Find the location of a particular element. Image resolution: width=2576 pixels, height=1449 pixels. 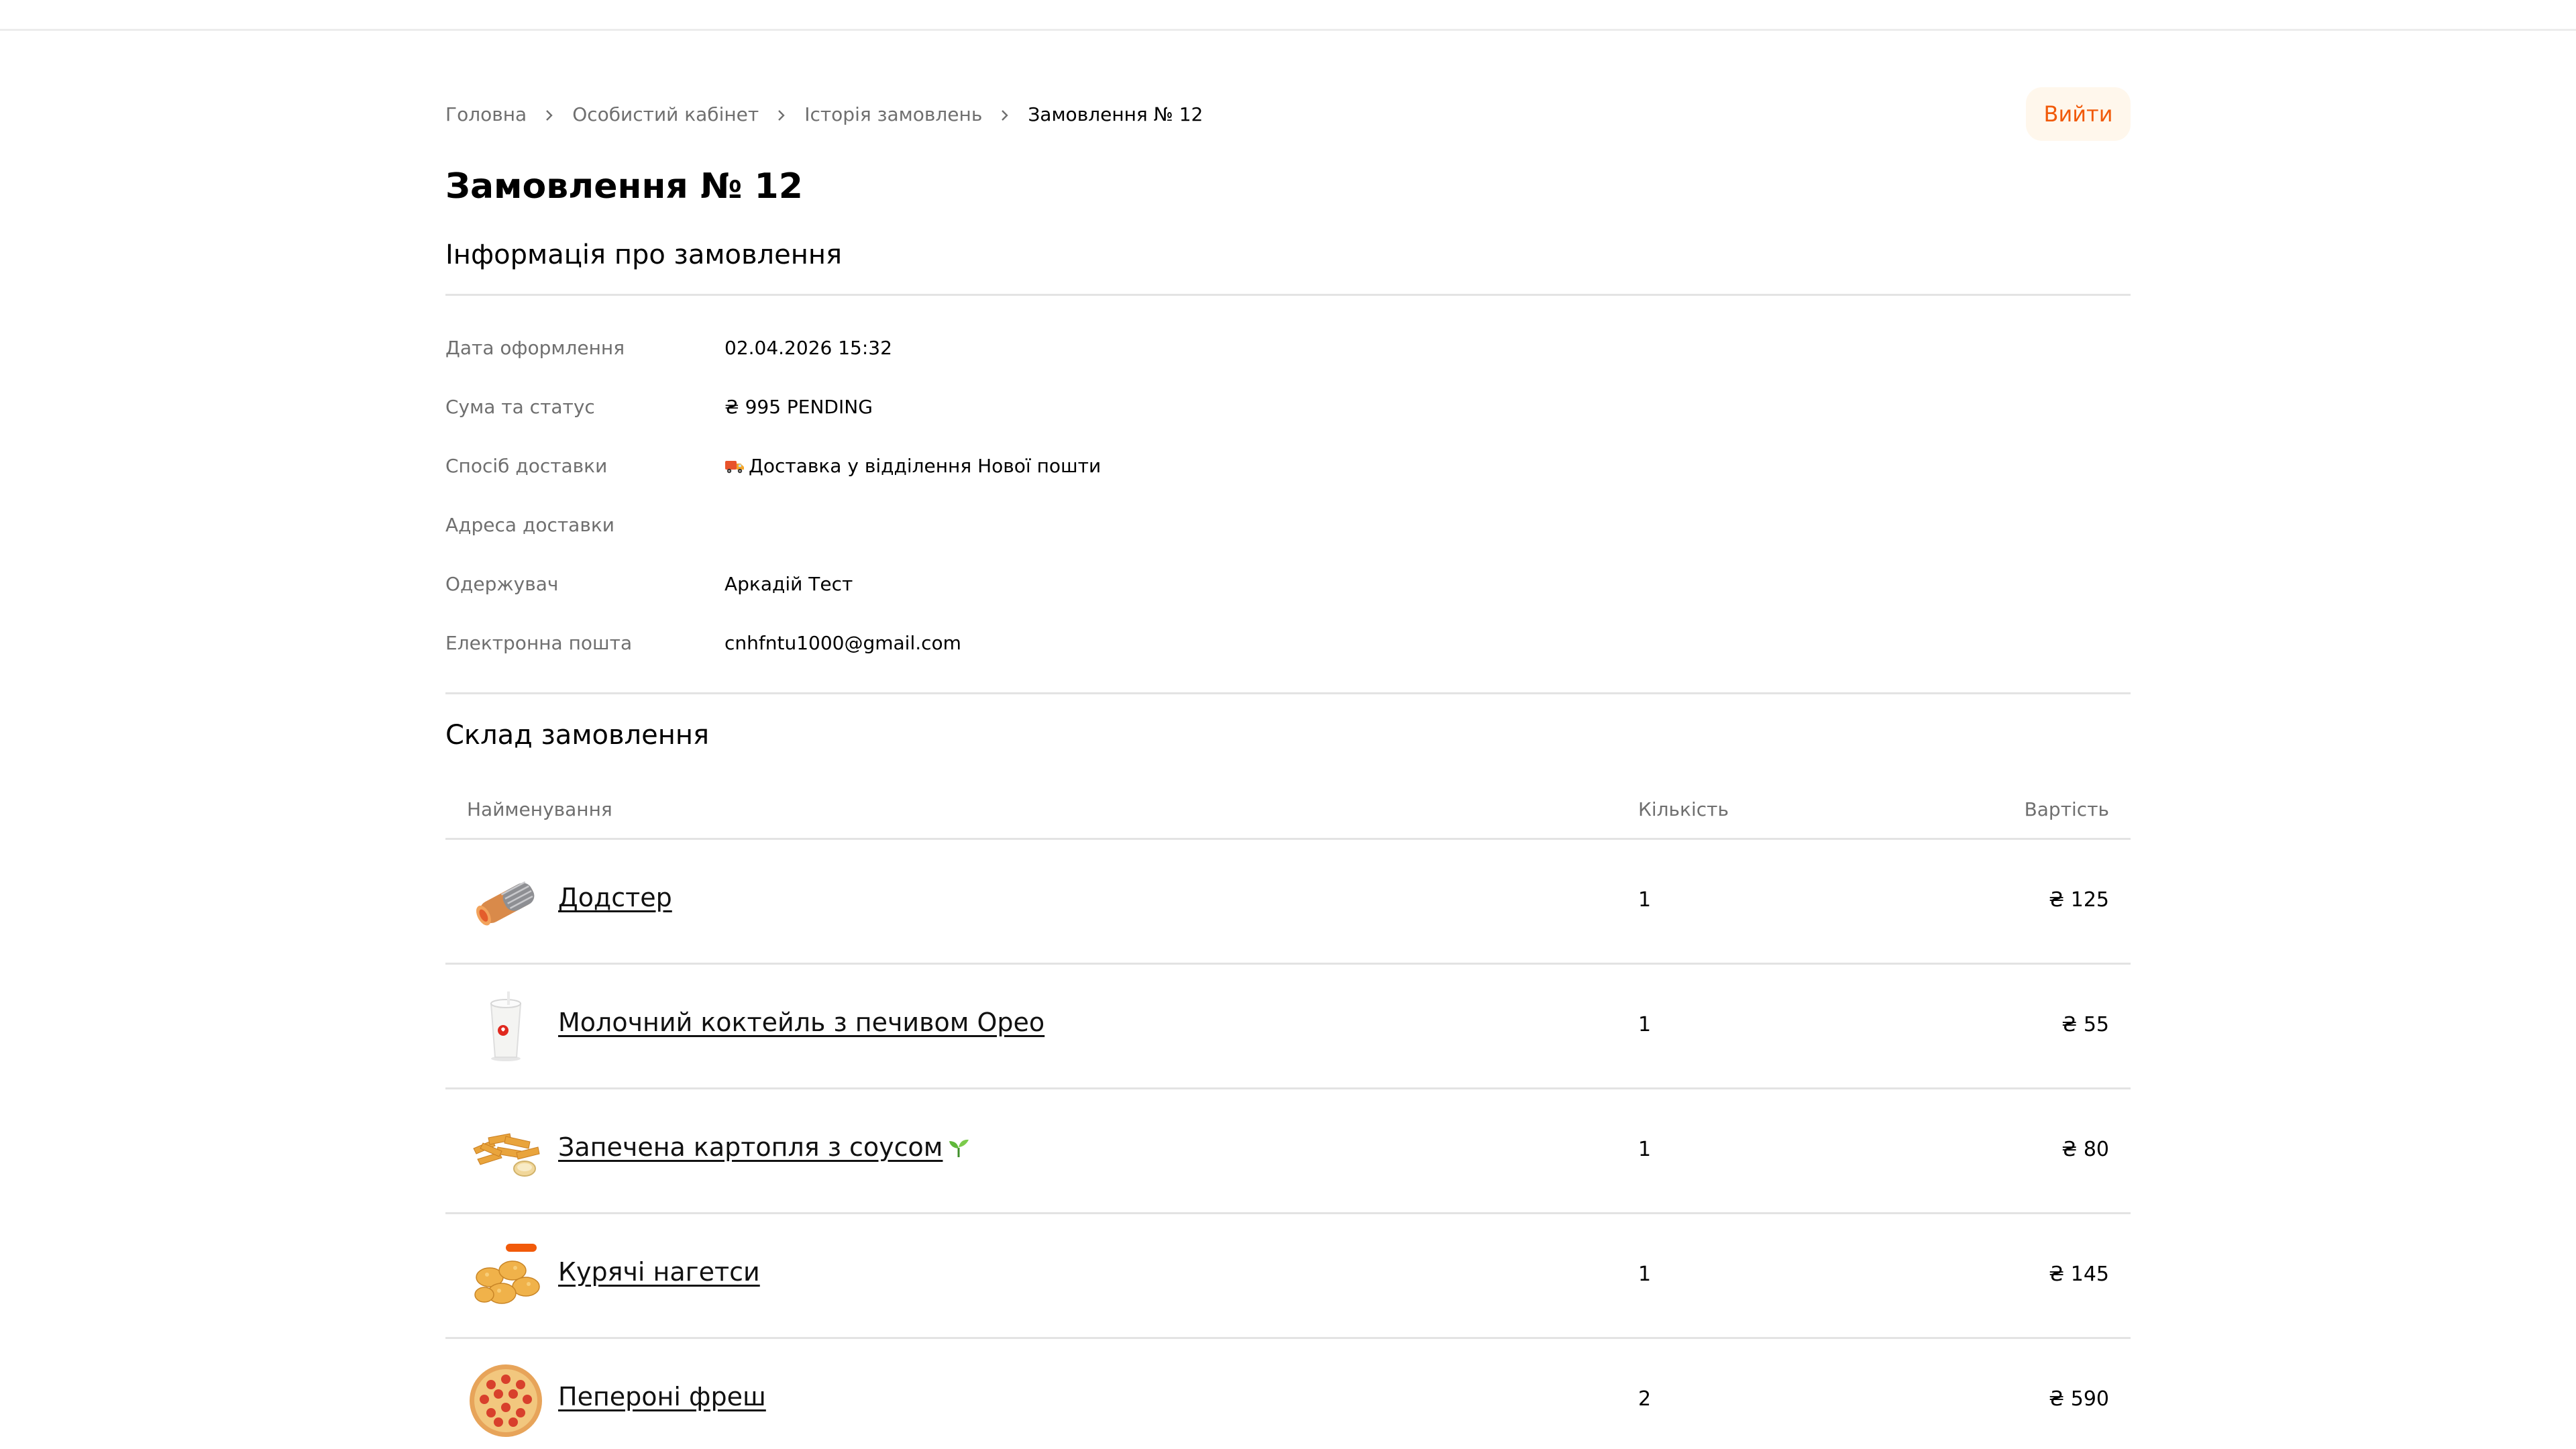

info-label: Дата оформлення is located at coordinates (535, 347).